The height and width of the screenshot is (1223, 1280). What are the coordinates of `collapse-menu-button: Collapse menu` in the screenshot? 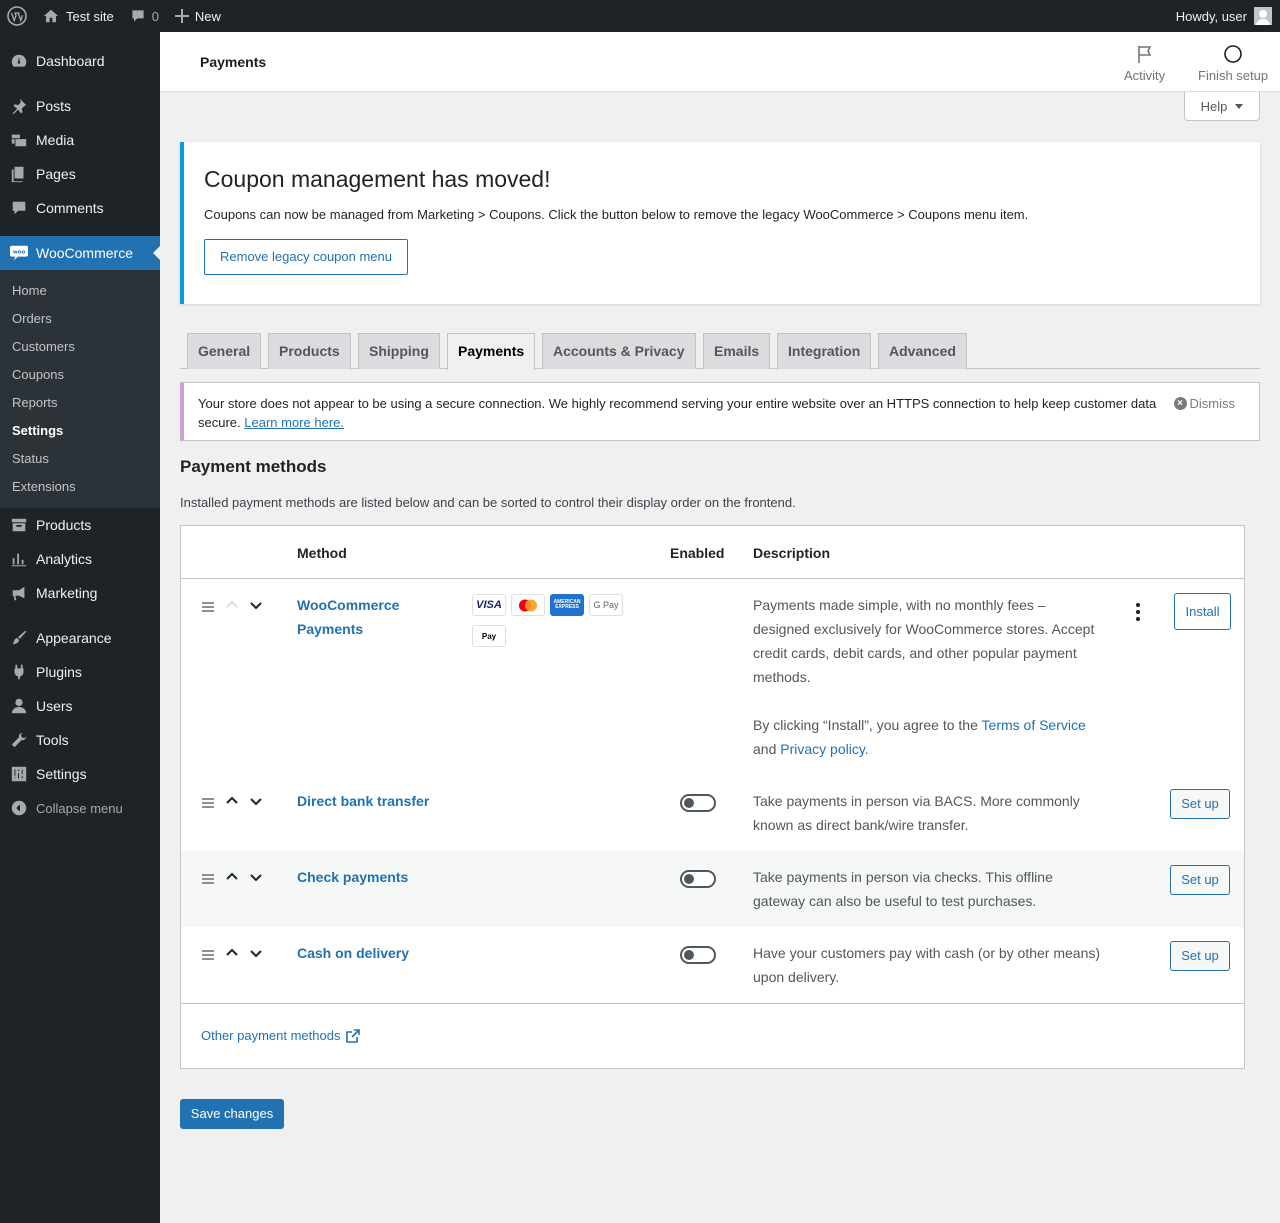 It's located at (80, 808).